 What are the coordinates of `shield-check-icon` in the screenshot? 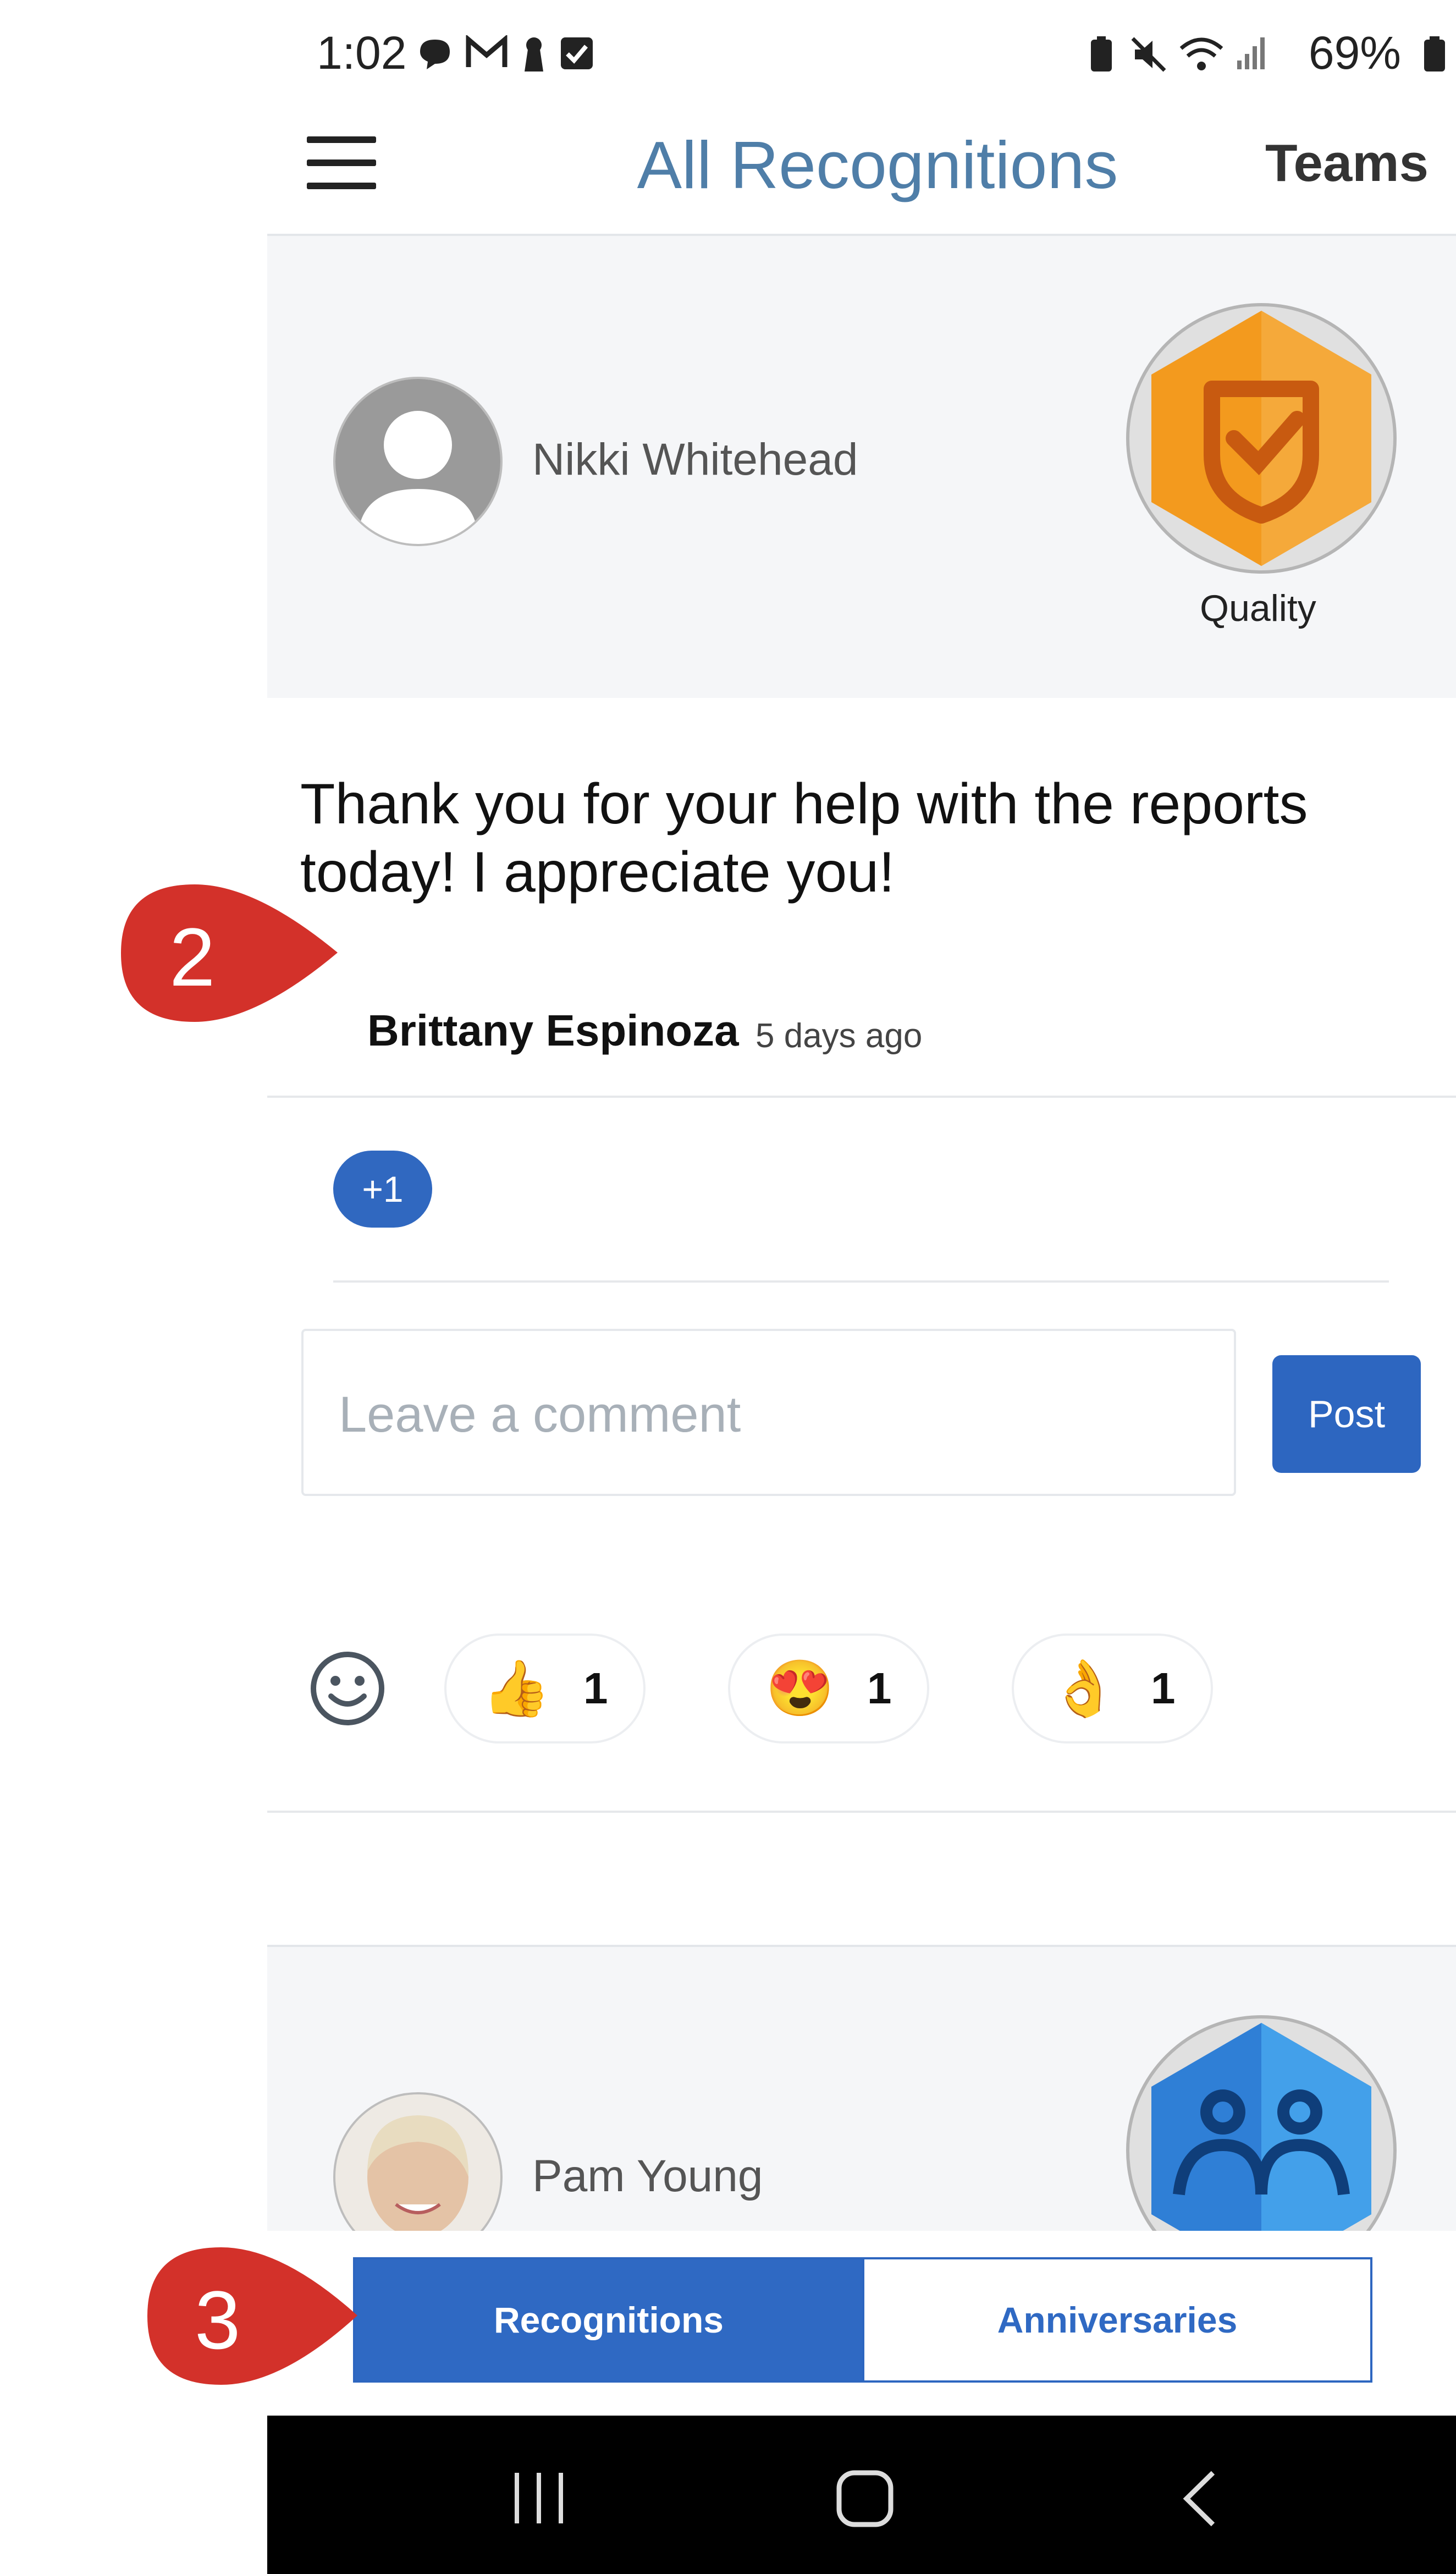 It's located at (1261, 438).